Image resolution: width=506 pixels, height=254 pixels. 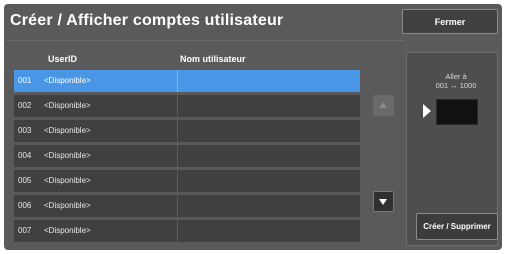 I want to click on row-id: 003, so click(x=25, y=131).